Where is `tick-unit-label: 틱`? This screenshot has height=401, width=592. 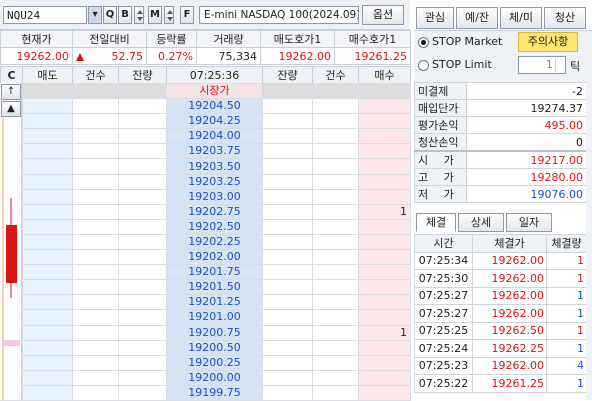 tick-unit-label: 틱 is located at coordinates (575, 66).